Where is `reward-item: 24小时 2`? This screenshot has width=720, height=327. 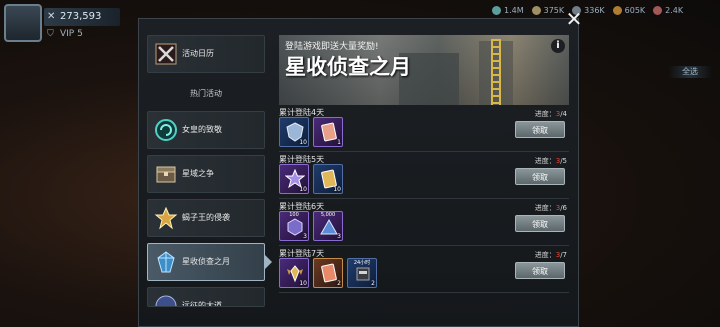
reward-item: 24小时 2 is located at coordinates (362, 273).